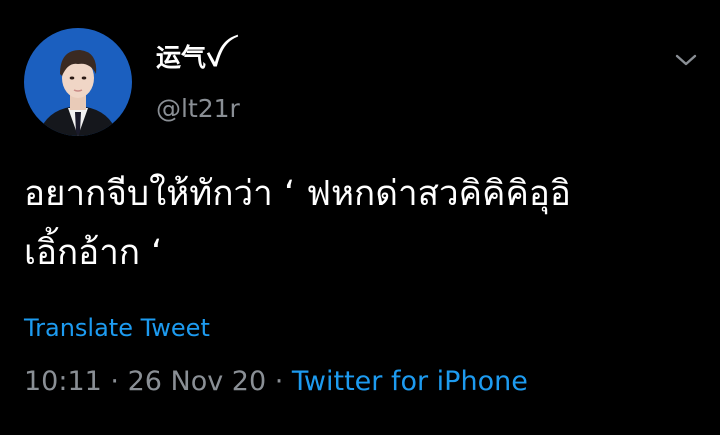 The height and width of the screenshot is (435, 720). What do you see at coordinates (197, 381) in the screenshot?
I see `tweet-date: 26 Nov 20` at bounding box center [197, 381].